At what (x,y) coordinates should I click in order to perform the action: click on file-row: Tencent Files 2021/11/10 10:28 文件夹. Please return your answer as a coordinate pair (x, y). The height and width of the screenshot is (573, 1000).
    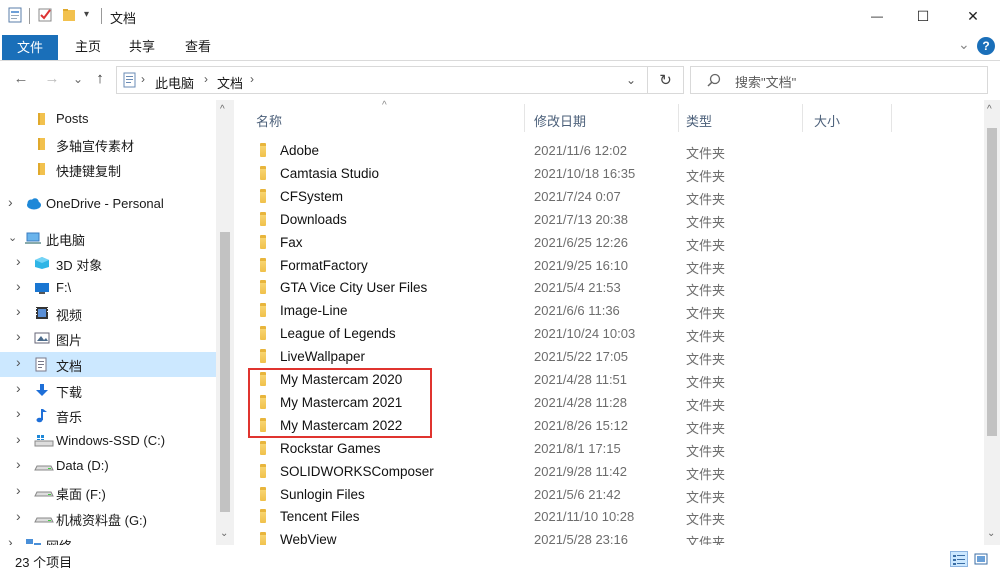
    Looking at the image, I should click on (572, 517).